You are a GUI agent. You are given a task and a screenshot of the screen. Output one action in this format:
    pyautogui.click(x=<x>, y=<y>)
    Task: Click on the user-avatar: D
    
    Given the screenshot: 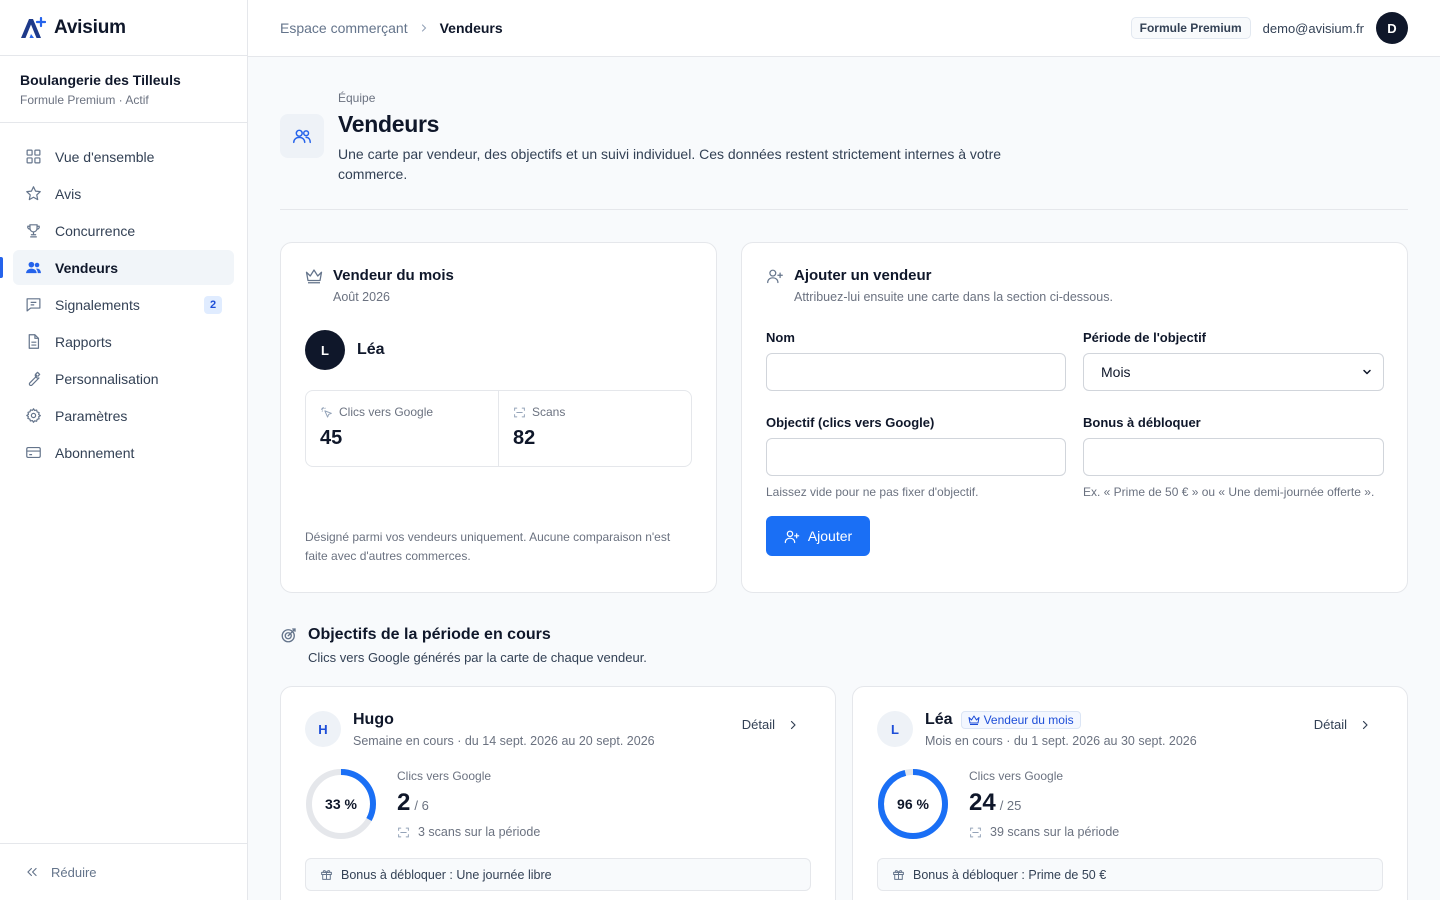 What is the action you would take?
    pyautogui.click(x=1392, y=28)
    